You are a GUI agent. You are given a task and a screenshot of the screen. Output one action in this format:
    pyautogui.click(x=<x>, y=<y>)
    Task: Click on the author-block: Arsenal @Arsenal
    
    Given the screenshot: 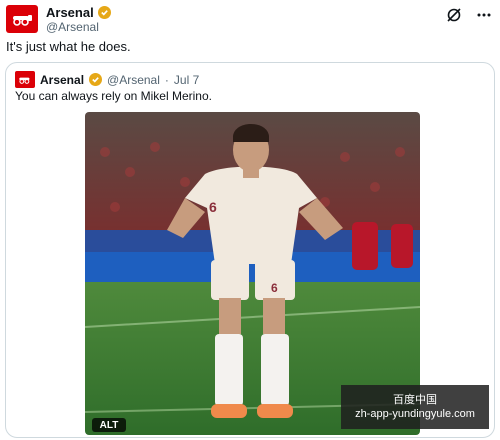 What is the action you would take?
    pyautogui.click(x=78, y=19)
    